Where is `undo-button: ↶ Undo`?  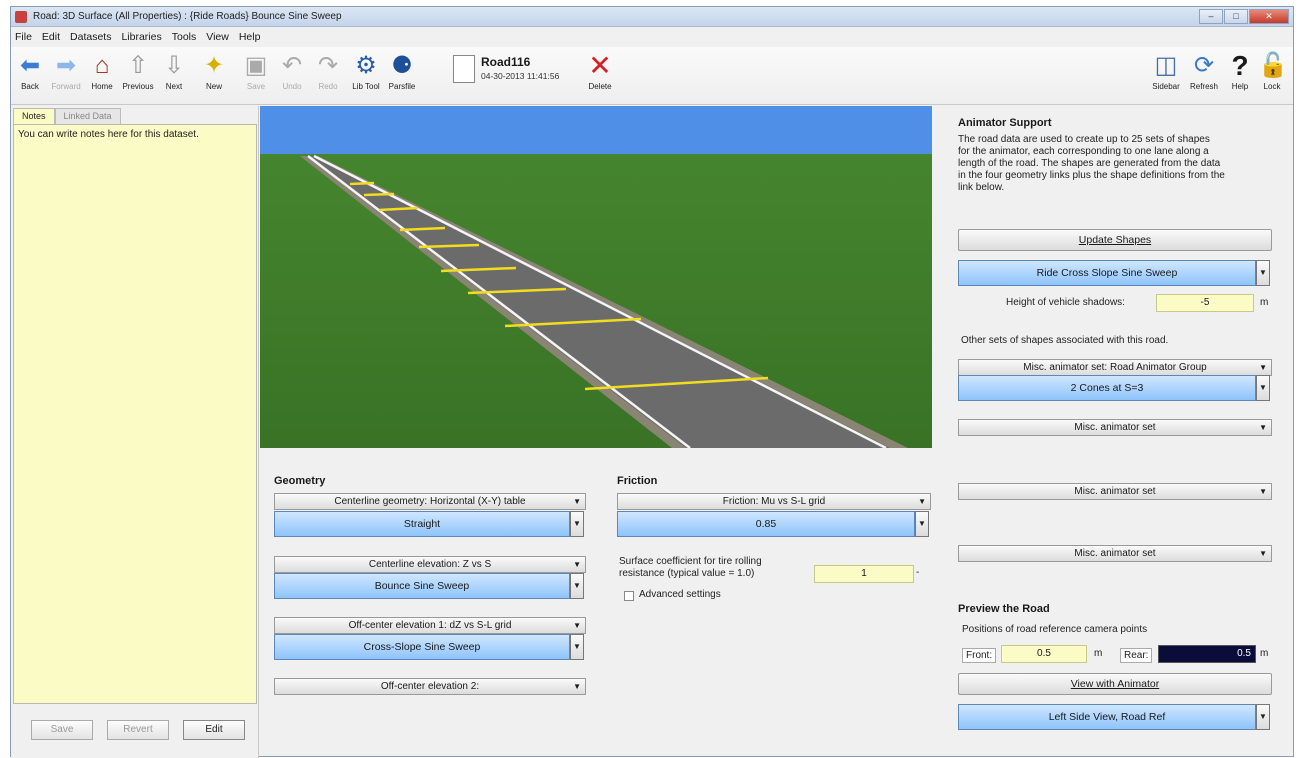 undo-button: ↶ Undo is located at coordinates (292, 77).